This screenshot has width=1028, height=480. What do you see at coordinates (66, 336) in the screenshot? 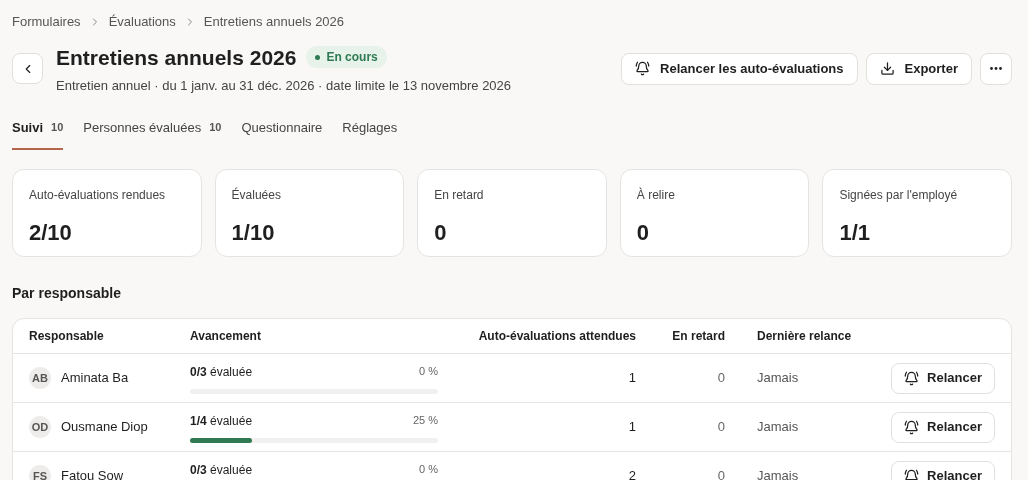
I see `column-header: Responsable` at bounding box center [66, 336].